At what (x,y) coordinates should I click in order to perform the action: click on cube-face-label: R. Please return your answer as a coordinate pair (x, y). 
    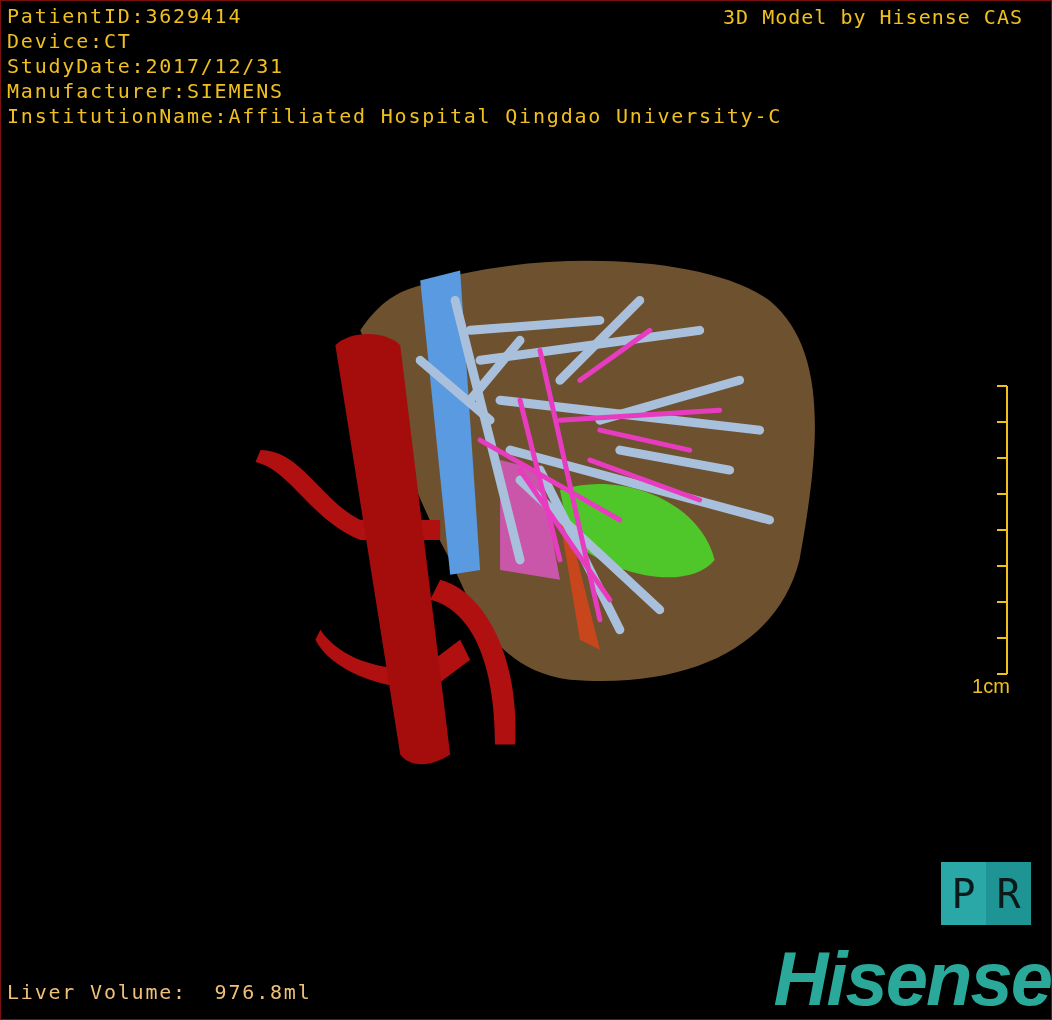
    Looking at the image, I should click on (1008, 893).